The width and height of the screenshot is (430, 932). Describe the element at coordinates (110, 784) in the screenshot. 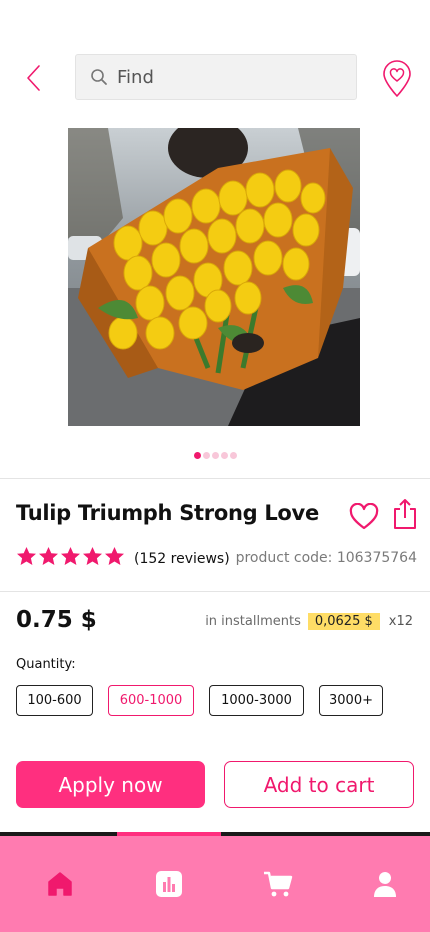

I see `apply-now-button: Apply now` at that location.